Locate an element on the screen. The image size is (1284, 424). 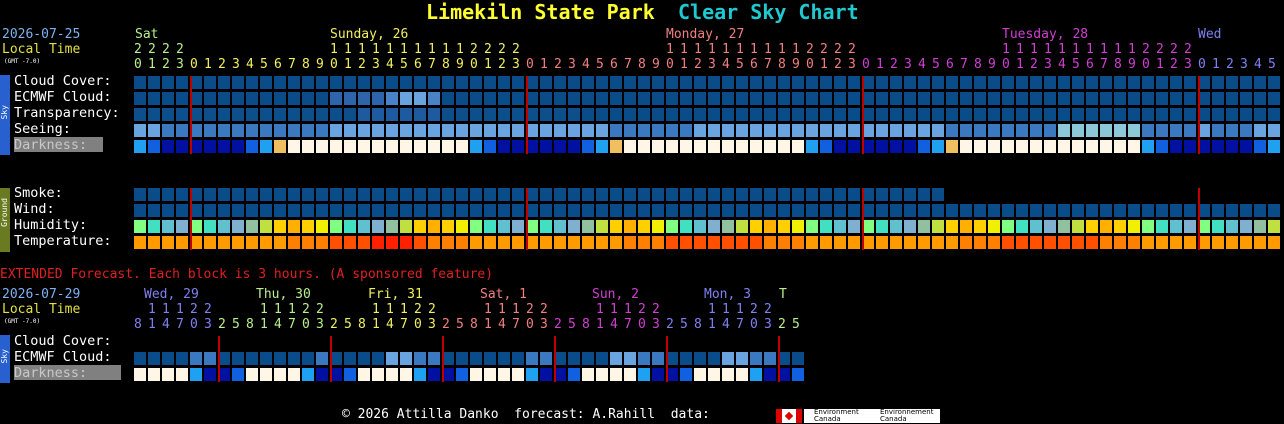
extended-hour-units-digit: 2 is located at coordinates (670, 324).